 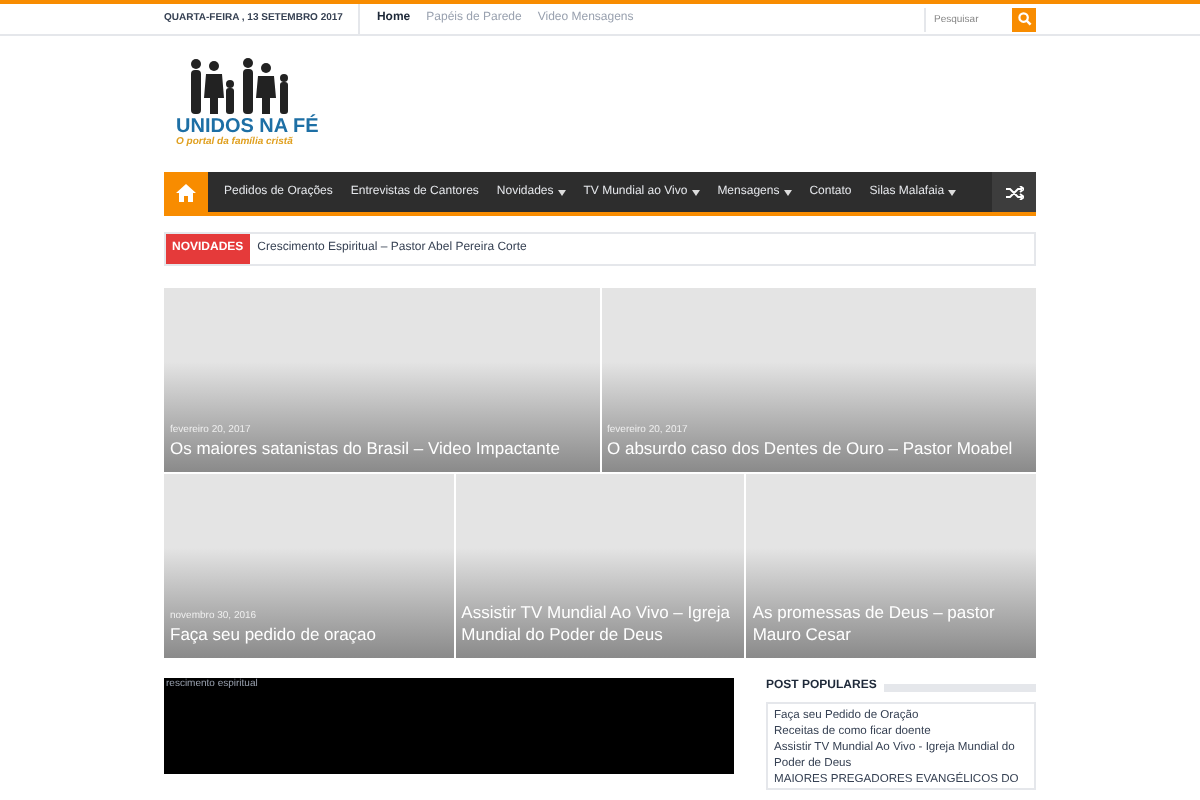 I want to click on search-icon, so click(x=1024, y=19).